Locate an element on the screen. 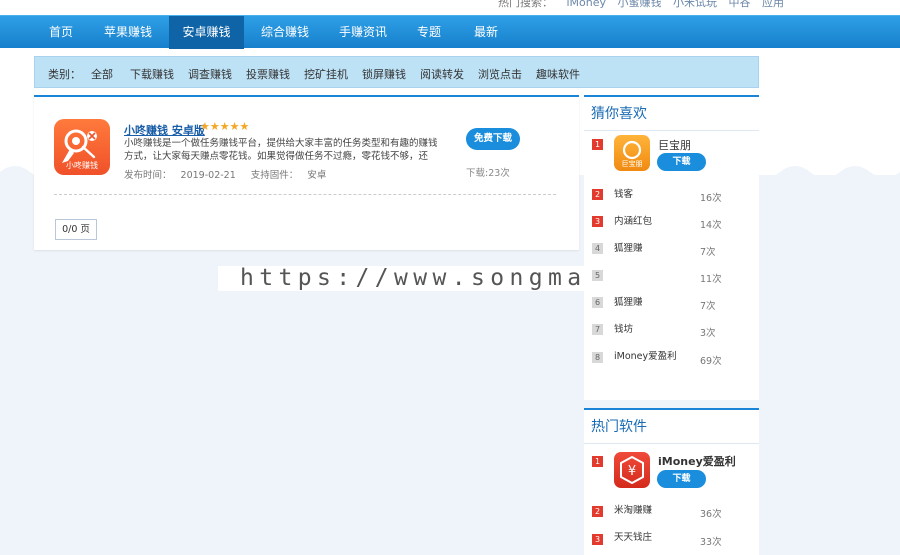  rank-badge: 8 is located at coordinates (597, 357).